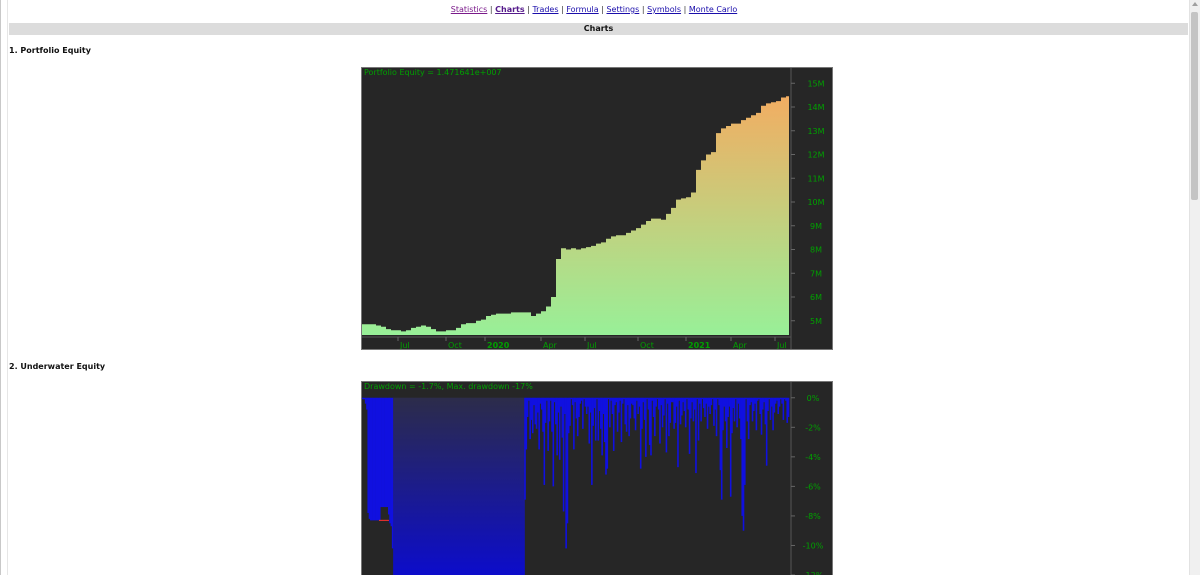  I want to click on equity-y-tick-label: 12M, so click(815, 155).